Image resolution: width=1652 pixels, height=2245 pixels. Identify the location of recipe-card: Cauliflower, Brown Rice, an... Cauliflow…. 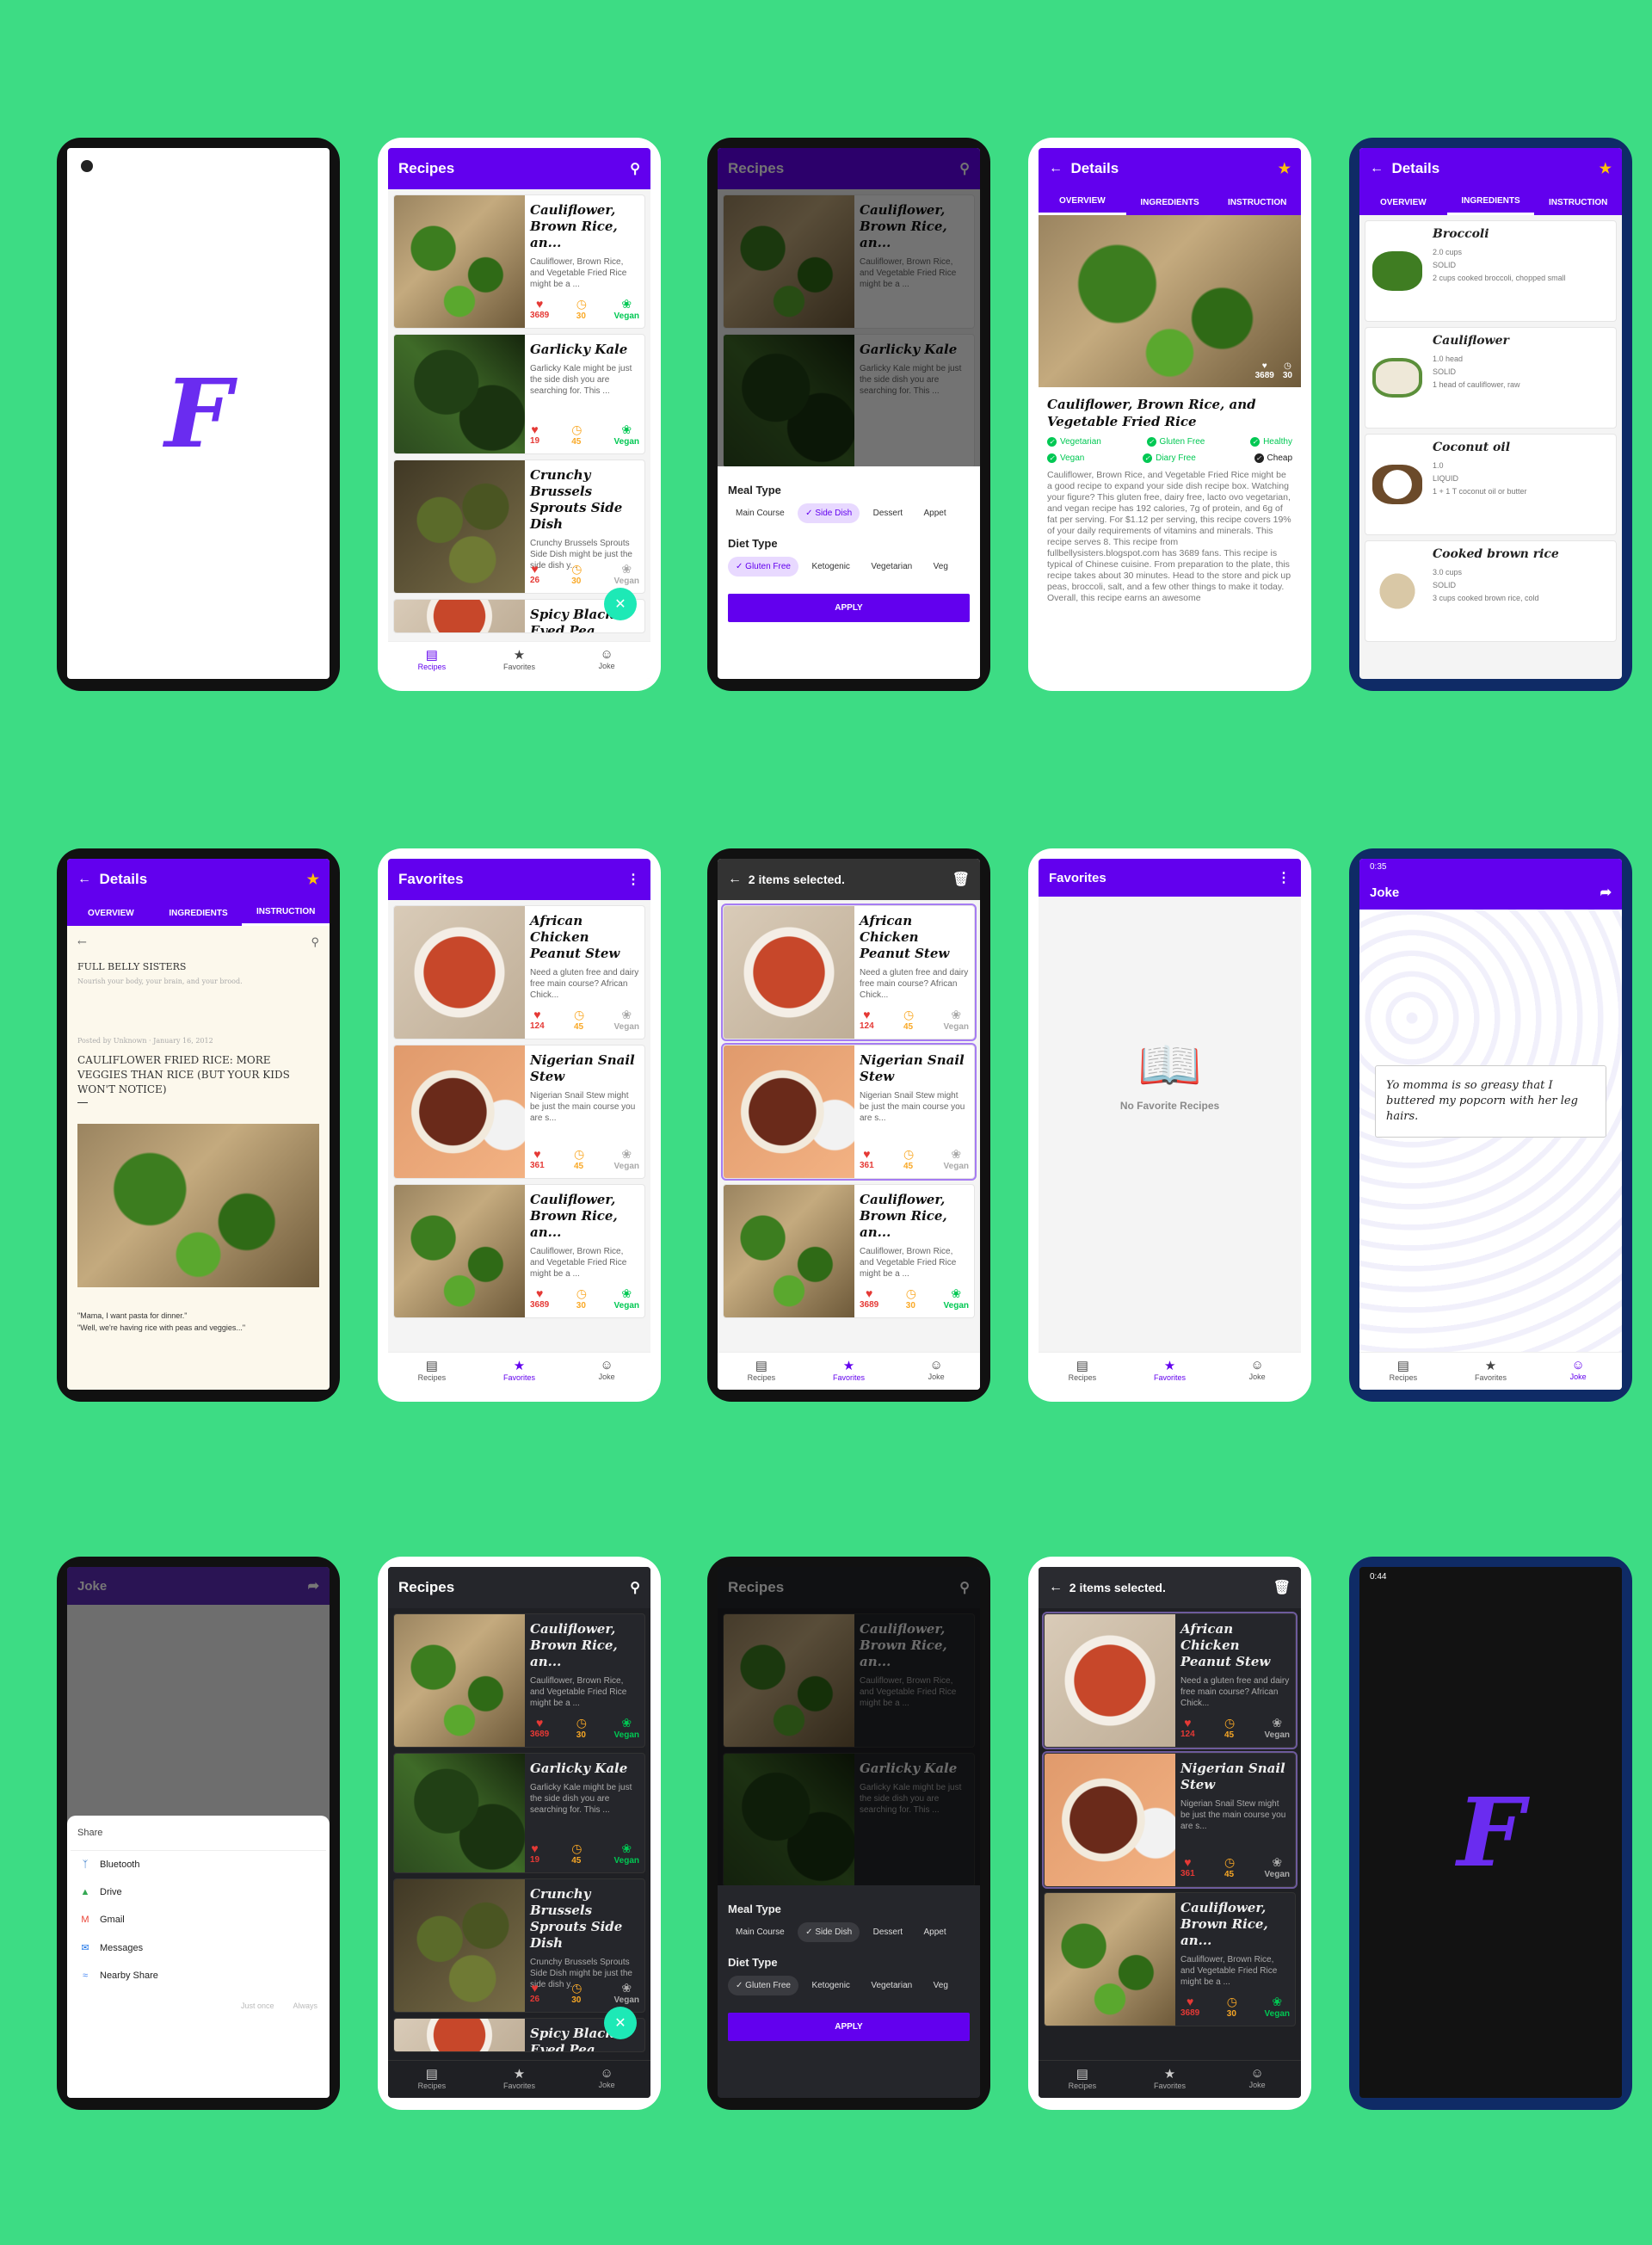
(519, 261).